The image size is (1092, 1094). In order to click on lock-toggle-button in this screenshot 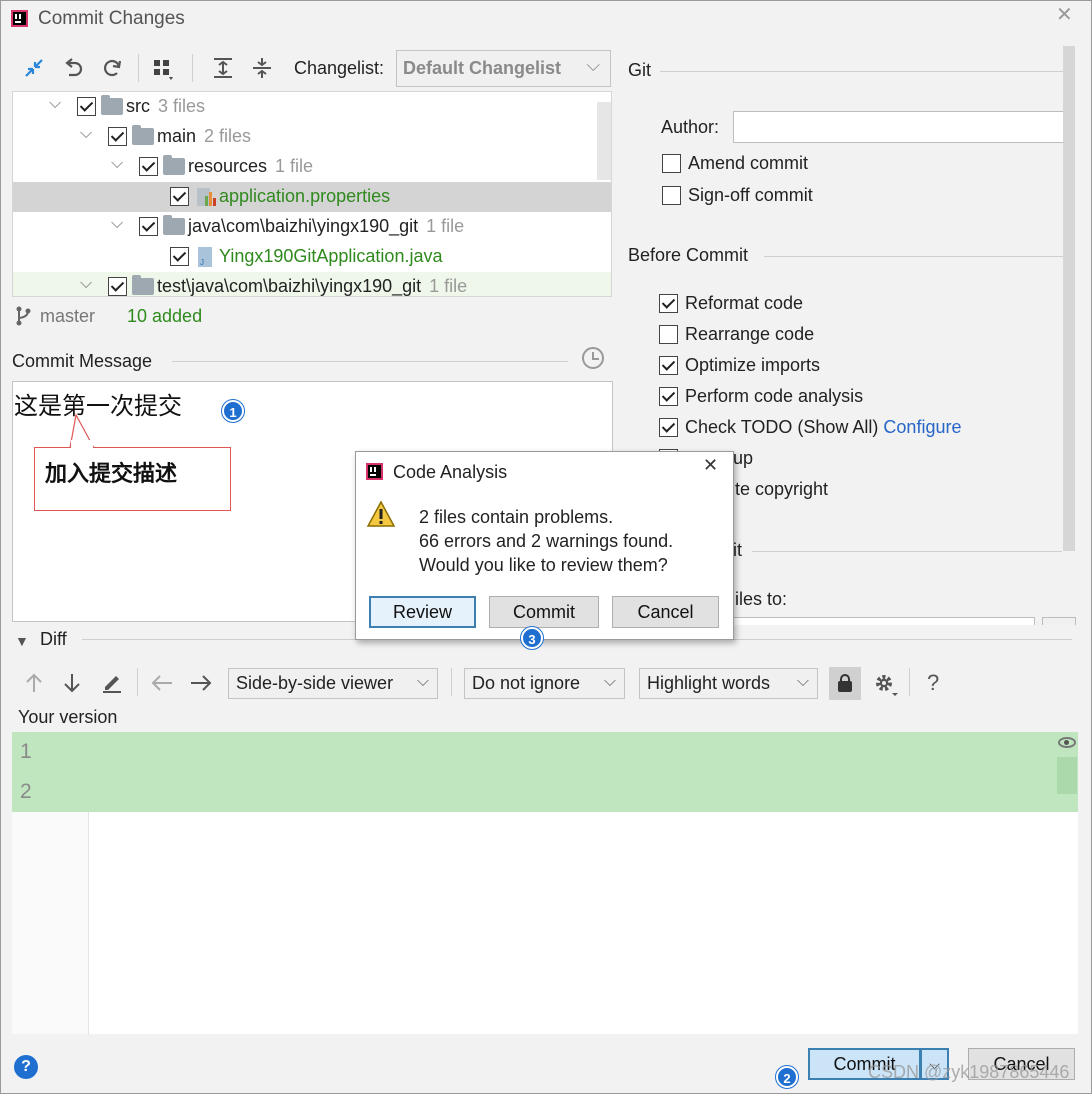, I will do `click(845, 683)`.